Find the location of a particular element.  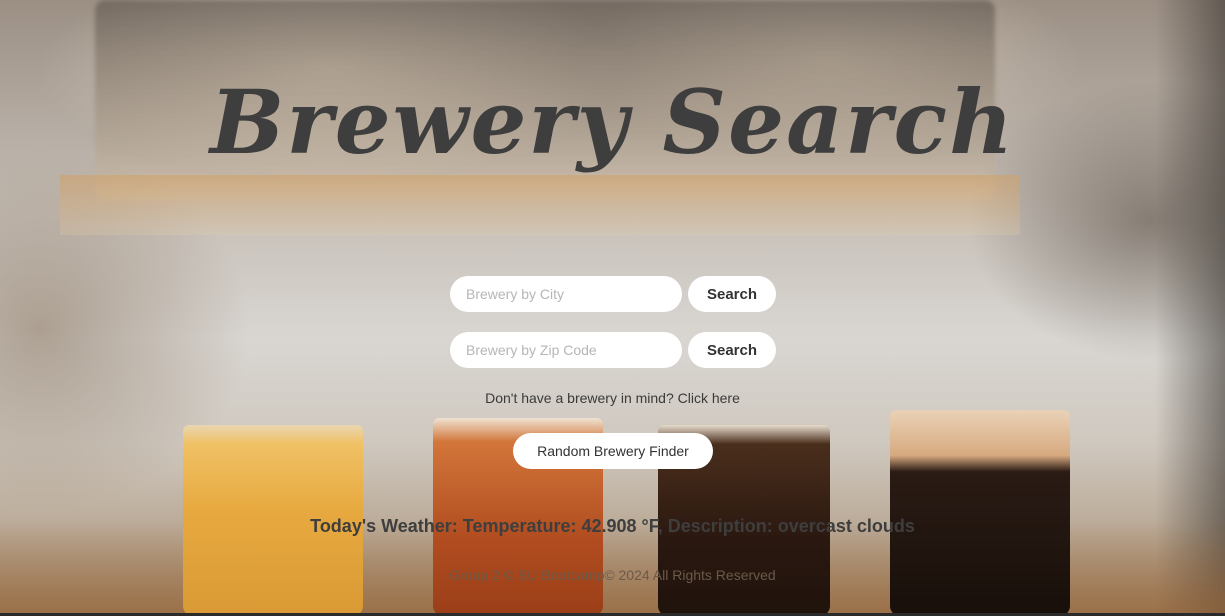

random-hint-text: Don't have a brewery in mind? Click here is located at coordinates (612, 398).